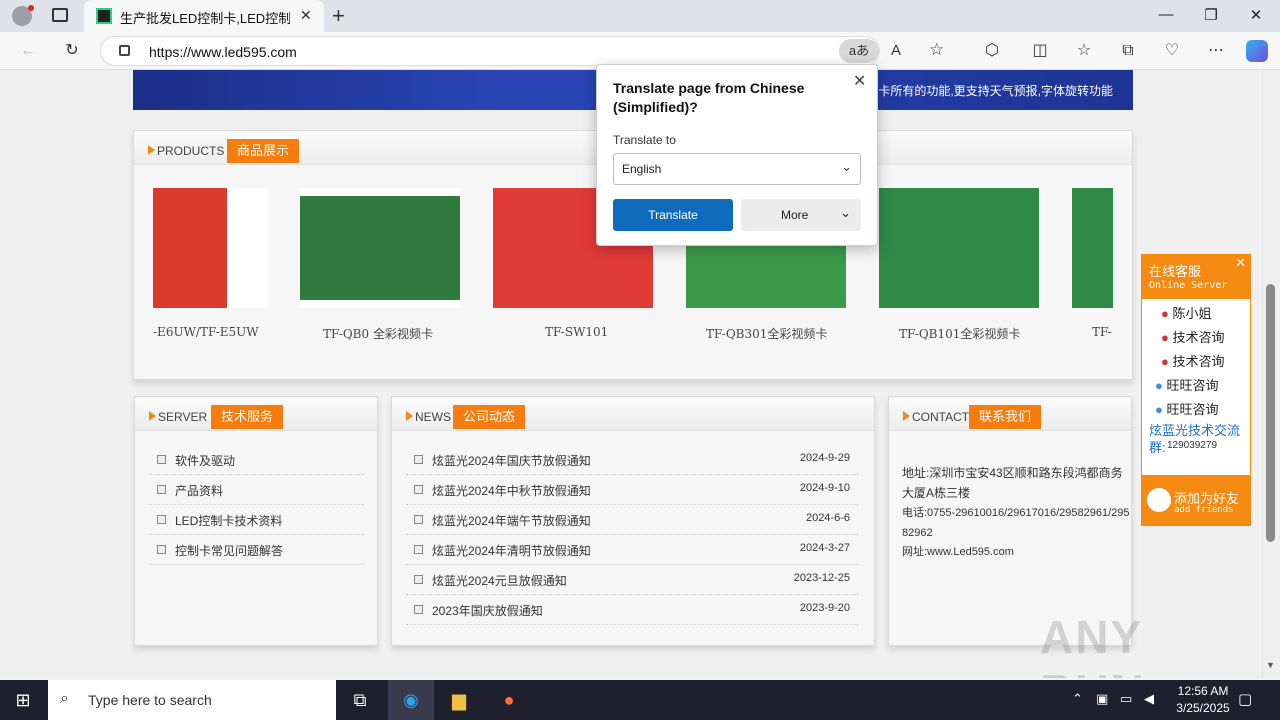 This screenshot has height=720, width=1280. What do you see at coordinates (256, 460) in the screenshot?
I see `list-item: 软件及驱动` at bounding box center [256, 460].